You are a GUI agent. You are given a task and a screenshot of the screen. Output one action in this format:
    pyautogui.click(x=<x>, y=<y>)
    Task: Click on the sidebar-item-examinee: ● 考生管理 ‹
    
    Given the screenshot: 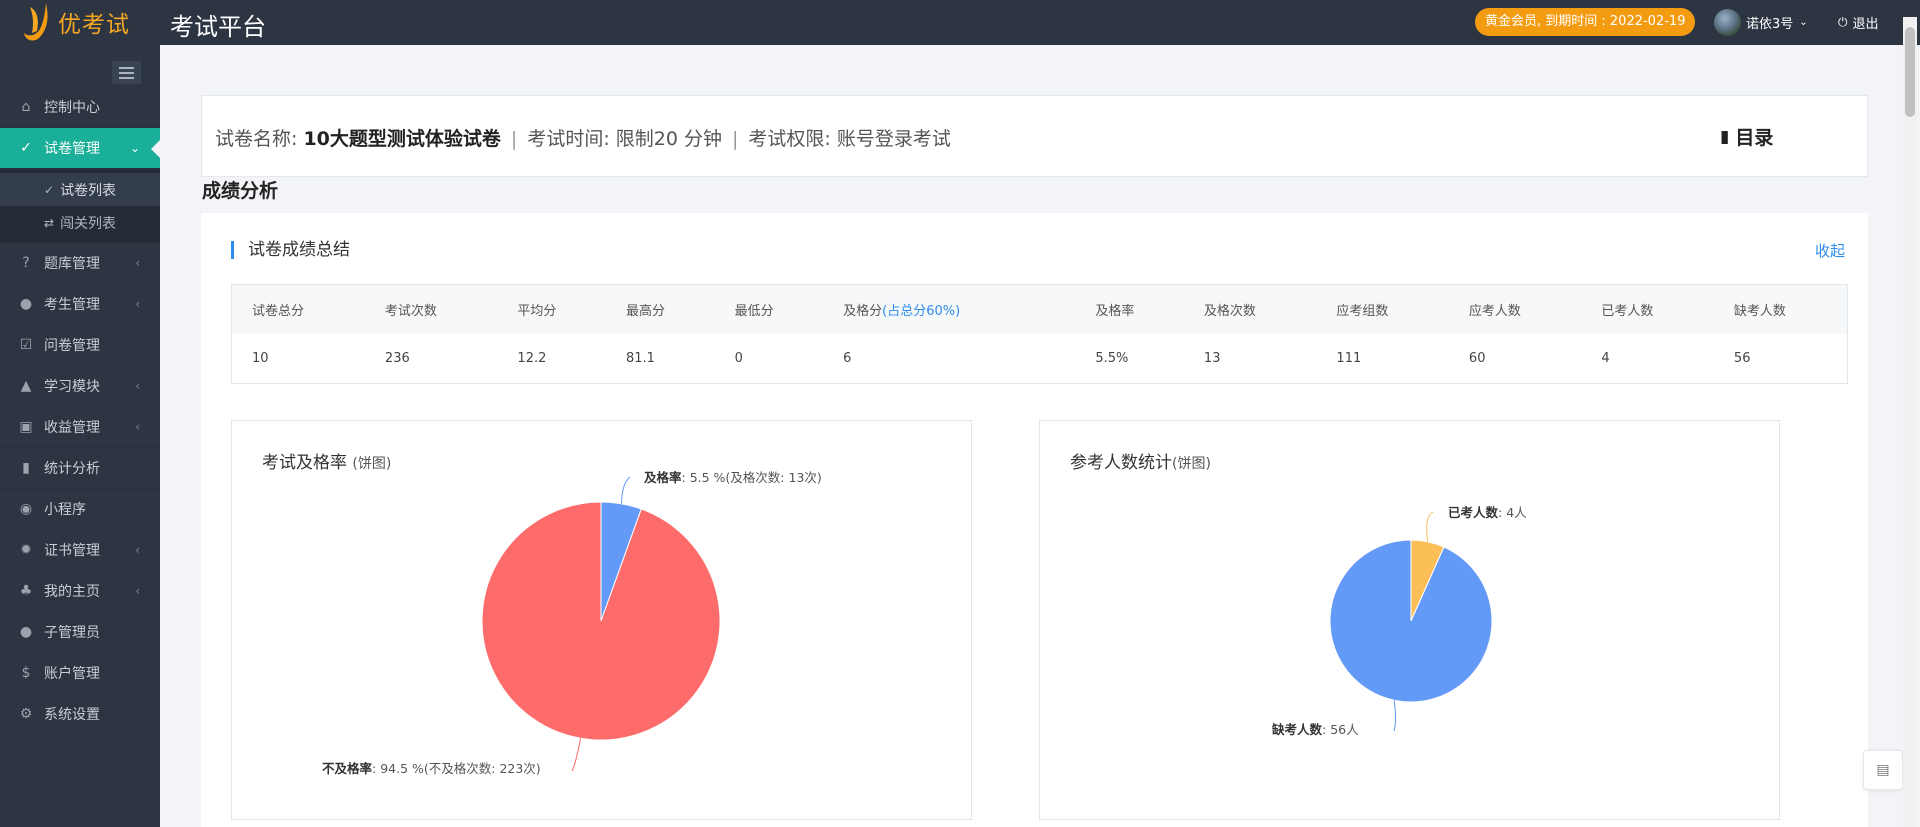 What is the action you would take?
    pyautogui.click(x=80, y=304)
    